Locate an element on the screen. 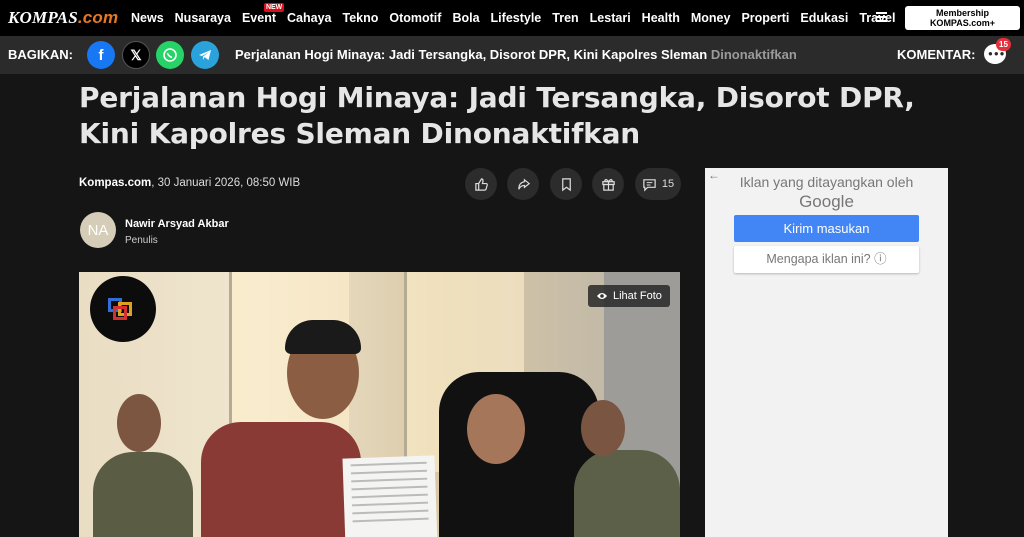 The height and width of the screenshot is (537, 1024). nav-link-money: Money is located at coordinates (711, 18).